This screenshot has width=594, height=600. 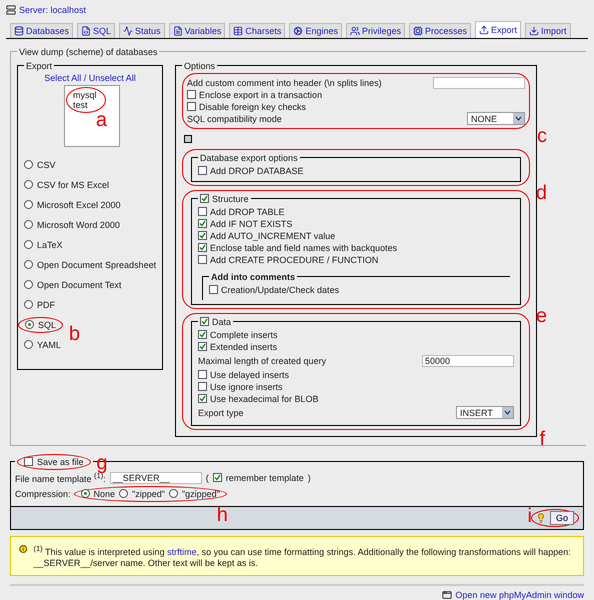 What do you see at coordinates (309, 477) in the screenshot?
I see `paren-text: )` at bounding box center [309, 477].